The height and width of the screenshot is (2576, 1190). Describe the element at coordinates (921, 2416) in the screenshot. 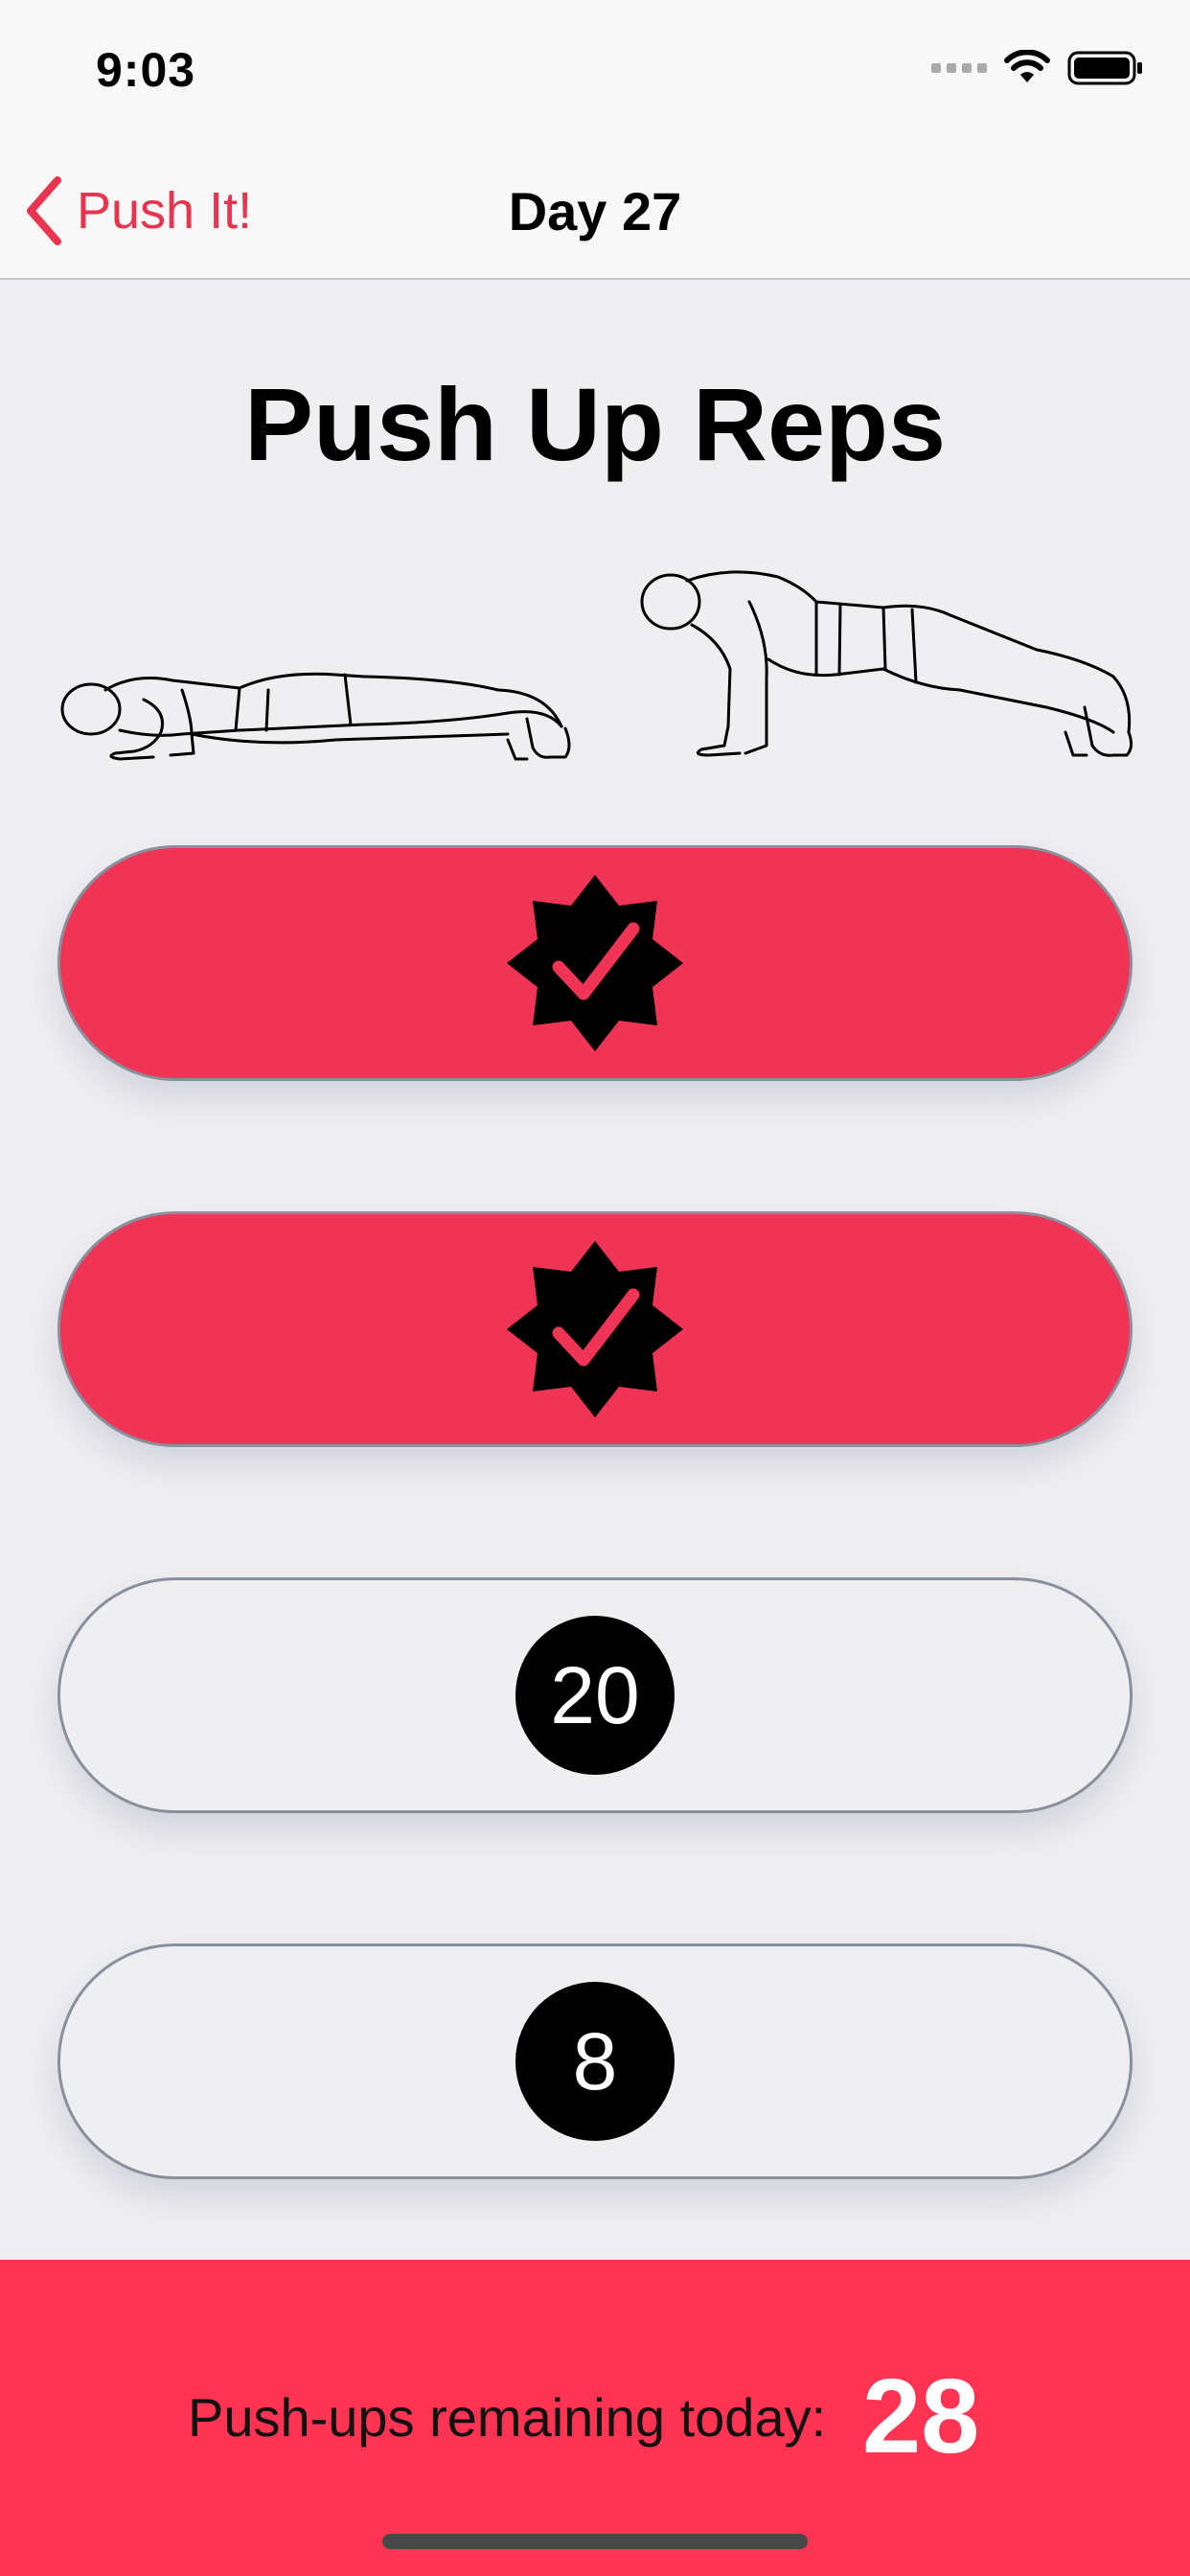

I see `remaining-value: 28` at that location.